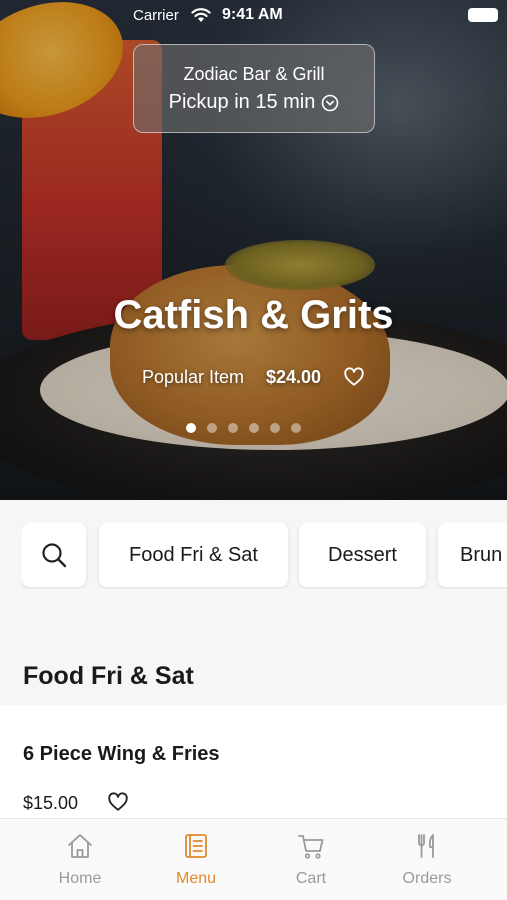 This screenshot has width=507, height=900. I want to click on orders-icon, so click(426, 846).